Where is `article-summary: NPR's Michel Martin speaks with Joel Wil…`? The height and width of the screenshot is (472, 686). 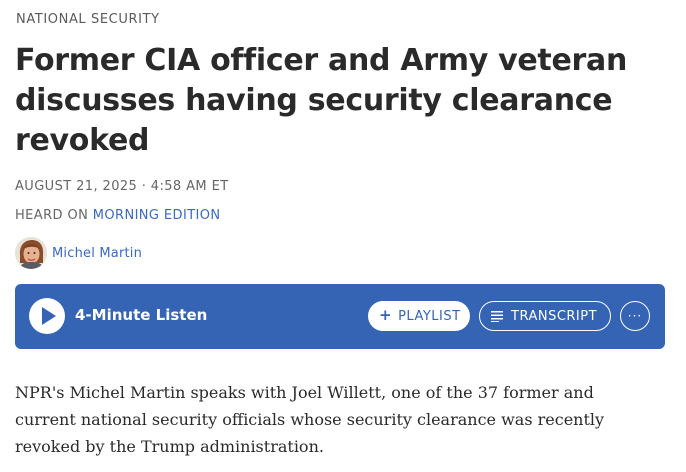 article-summary: NPR's Michel Martin speaks with Joel Wil… is located at coordinates (310, 419).